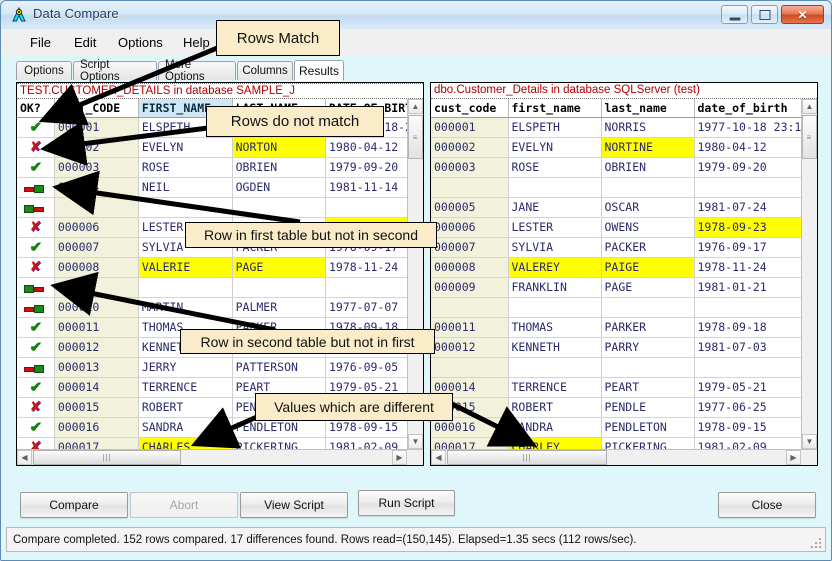  What do you see at coordinates (185, 267) in the screenshot?
I see `table-cell: VALERIE` at bounding box center [185, 267].